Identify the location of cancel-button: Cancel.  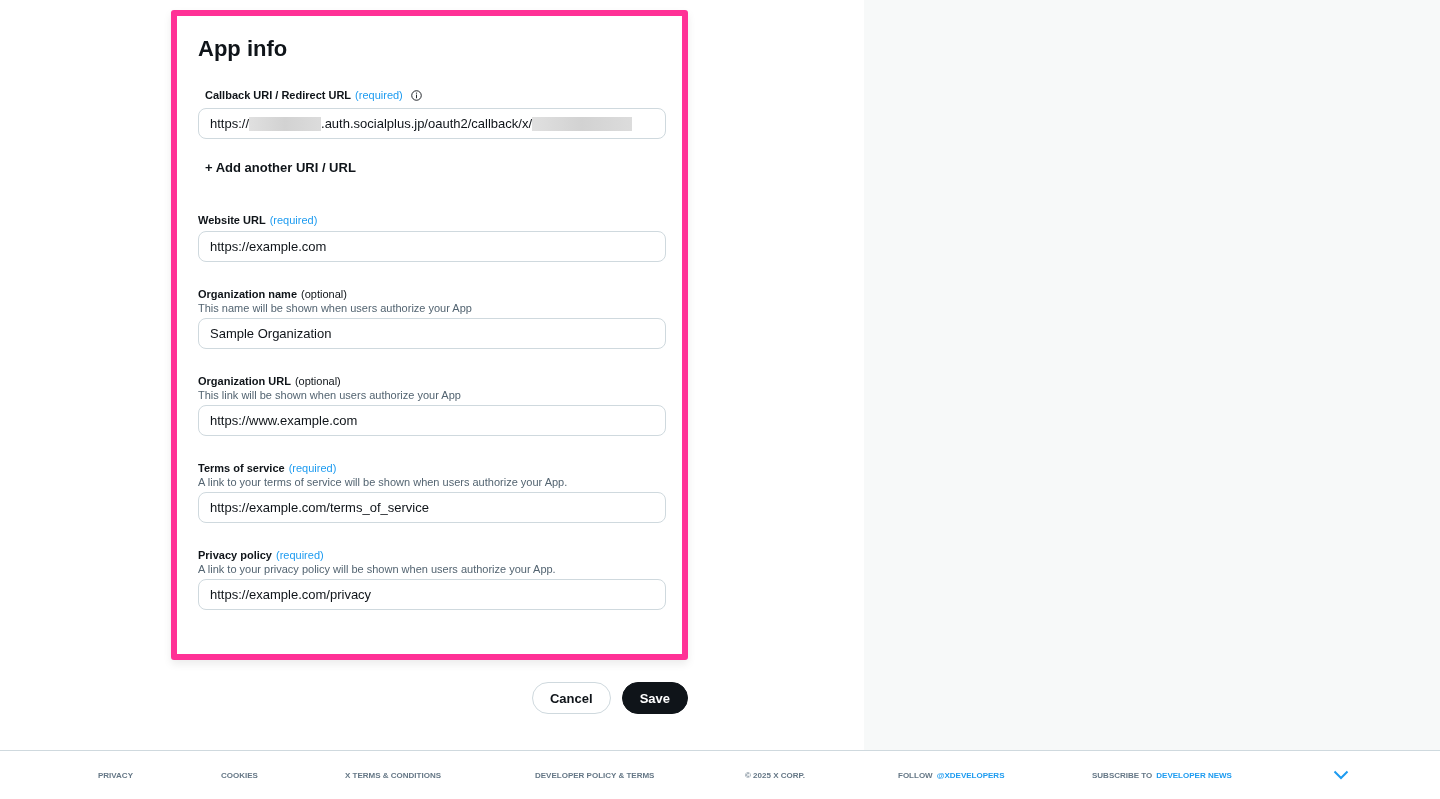
(571, 698).